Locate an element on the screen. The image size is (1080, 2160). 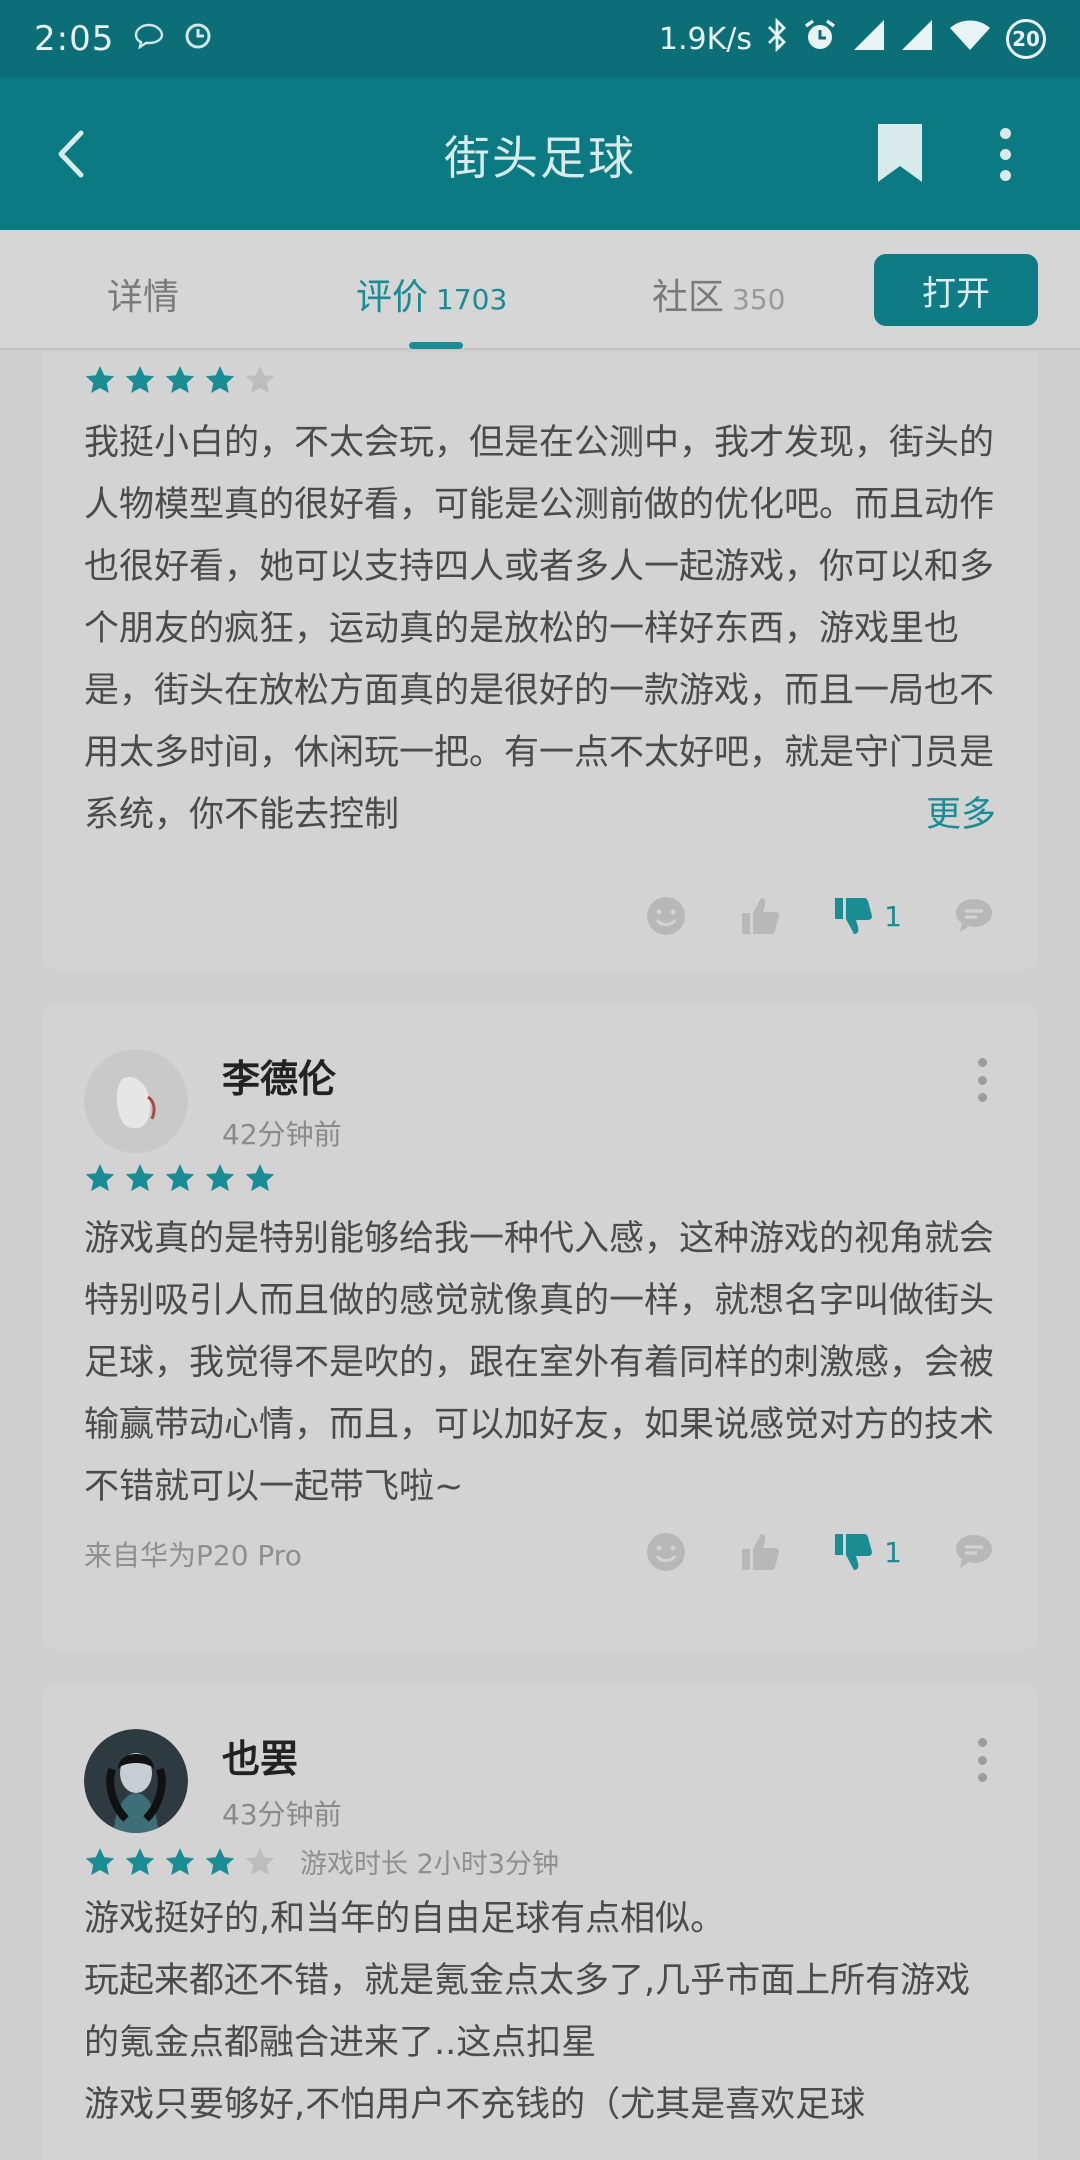
tab-details: 详情 is located at coordinates (143, 294).